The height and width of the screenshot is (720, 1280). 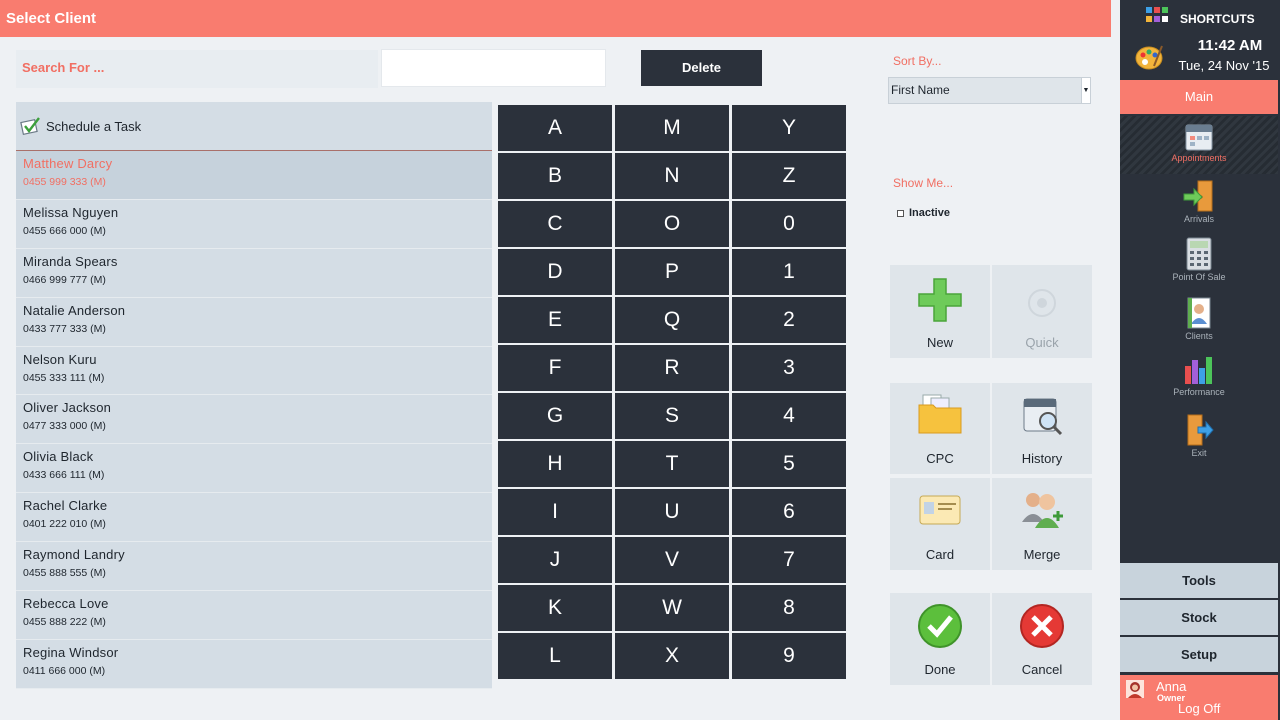 I want to click on merge-users-icon, so click(x=1042, y=510).